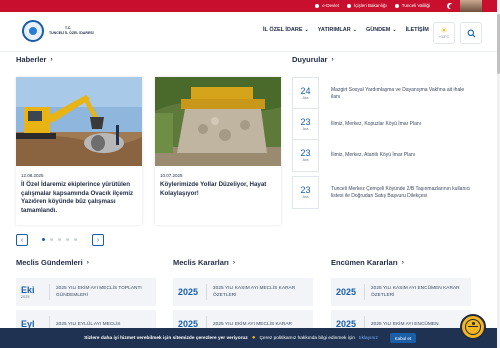 The height and width of the screenshot is (348, 500). What do you see at coordinates (171, 175) in the screenshot?
I see `news-date: 10.07.2025` at bounding box center [171, 175].